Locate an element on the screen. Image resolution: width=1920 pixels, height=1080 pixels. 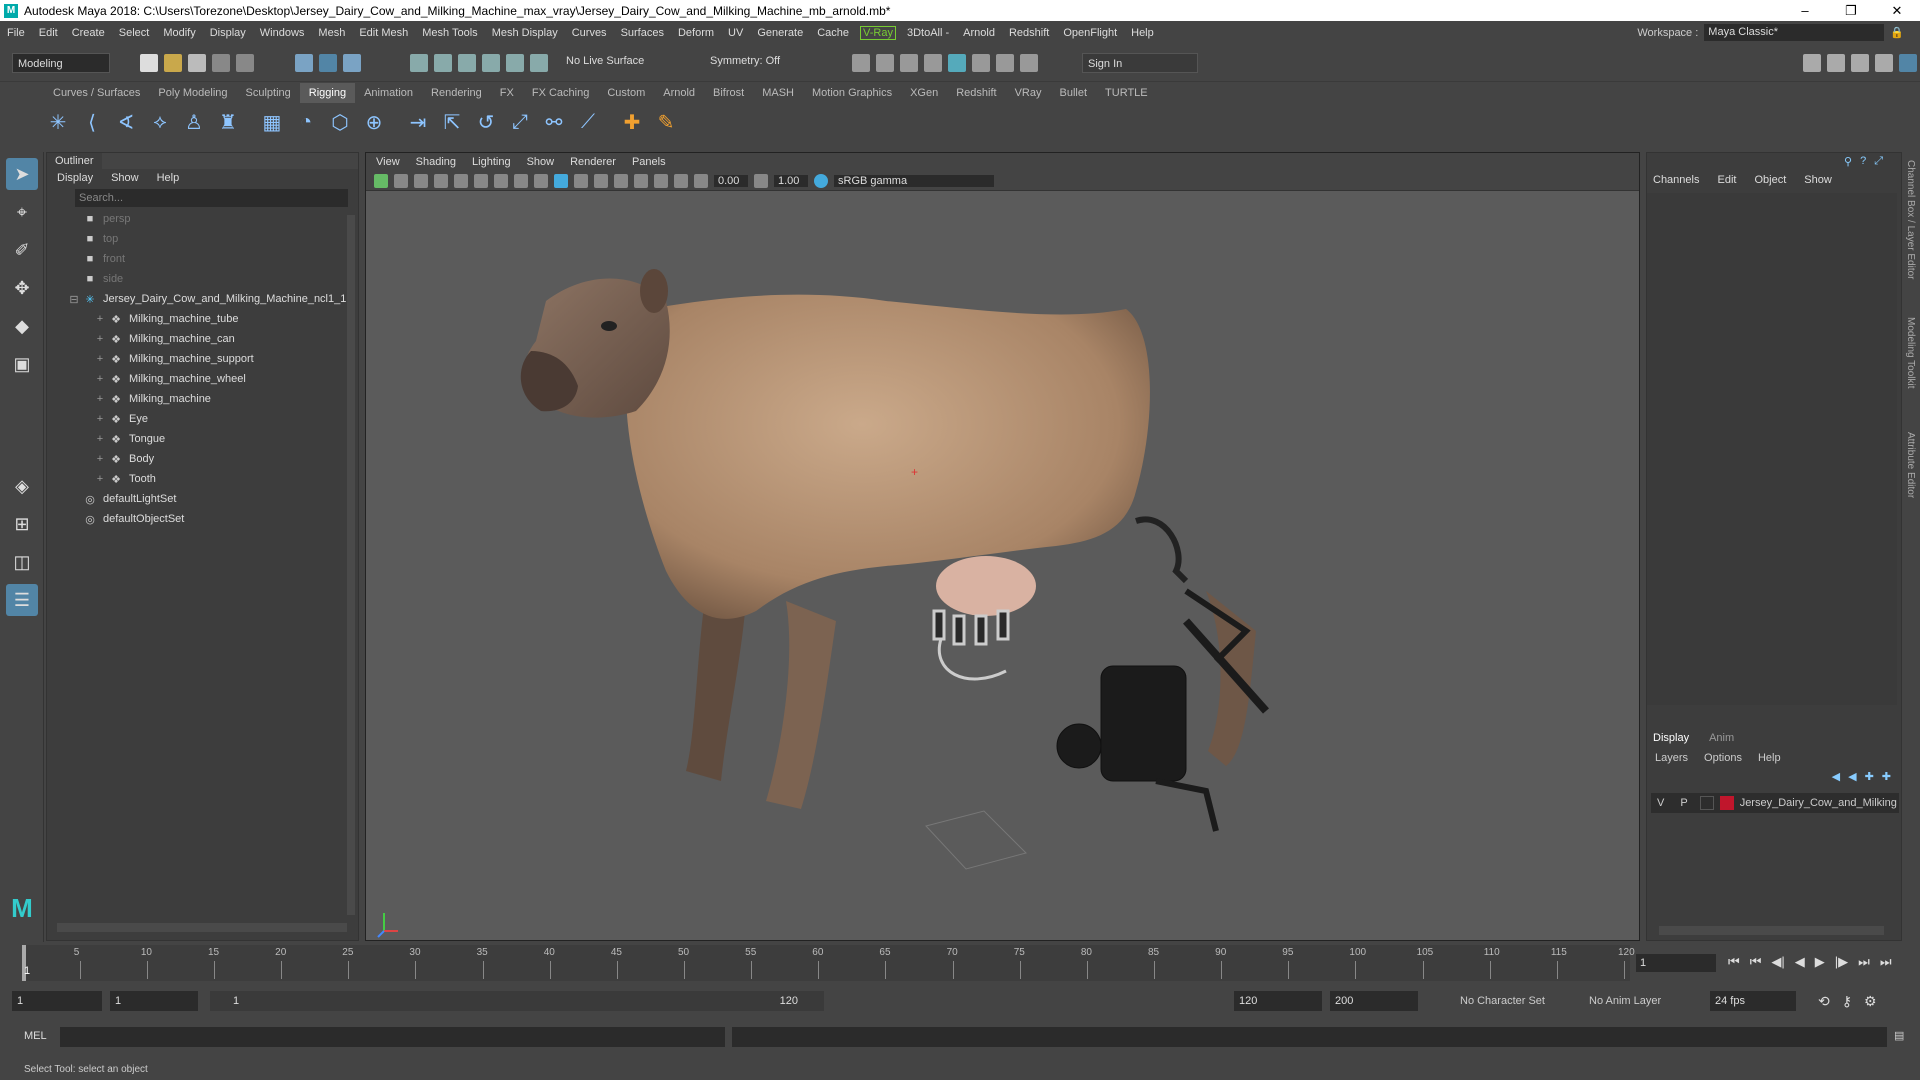
auto-key-icon: ⚷ is located at coordinates (1847, 1001).